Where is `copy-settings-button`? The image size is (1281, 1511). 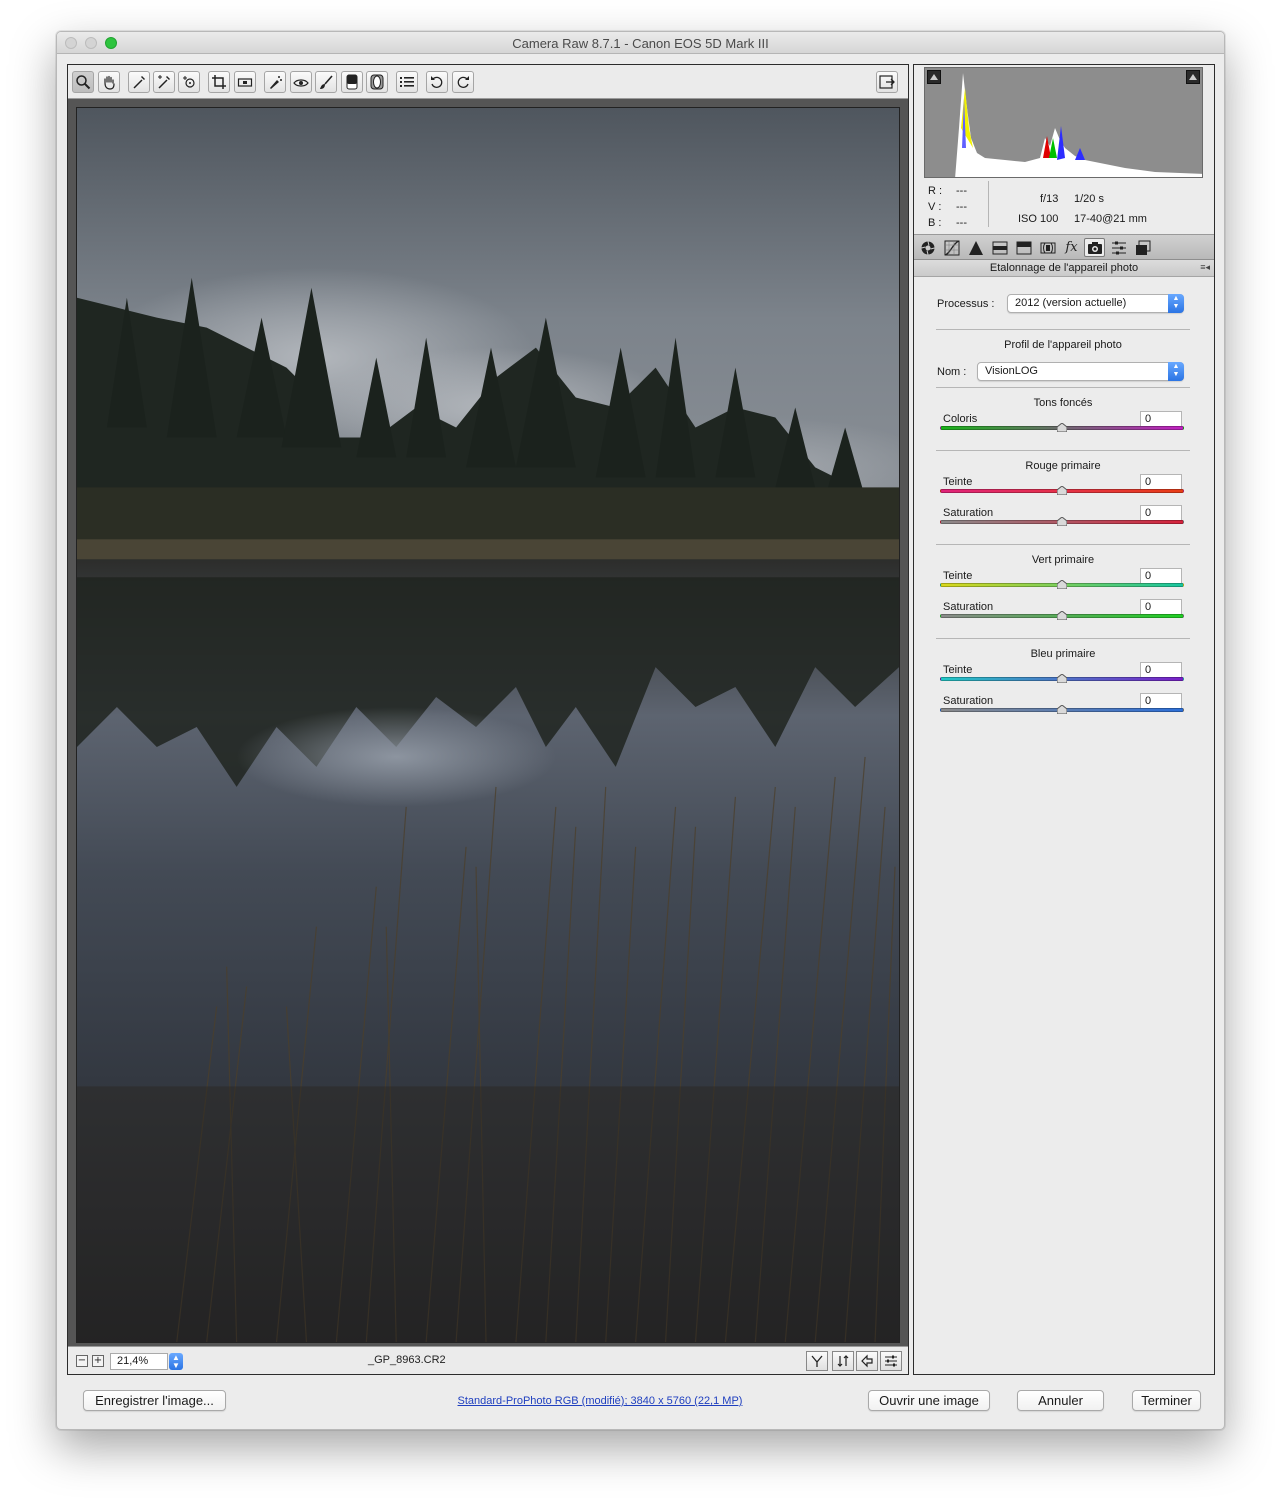
copy-settings-button is located at coordinates (867, 1361).